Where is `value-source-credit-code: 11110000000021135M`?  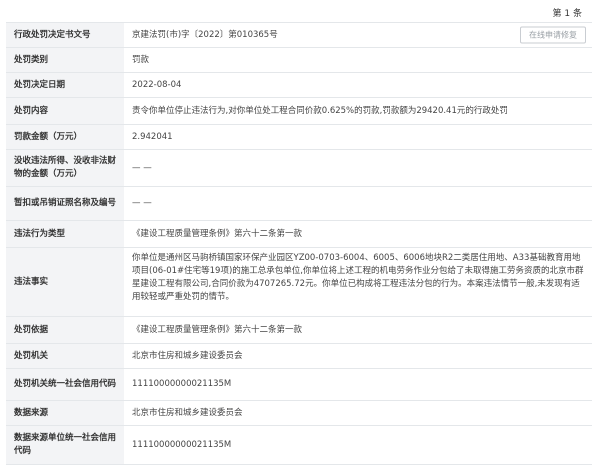
value-source-credit-code: 11110000000021135M is located at coordinates (182, 444).